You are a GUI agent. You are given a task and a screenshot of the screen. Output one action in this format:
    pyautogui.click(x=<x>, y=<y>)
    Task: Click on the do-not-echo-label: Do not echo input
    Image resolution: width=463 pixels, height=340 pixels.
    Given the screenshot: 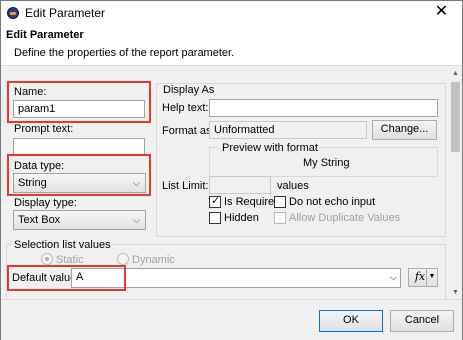 What is the action you would take?
    pyautogui.click(x=332, y=202)
    